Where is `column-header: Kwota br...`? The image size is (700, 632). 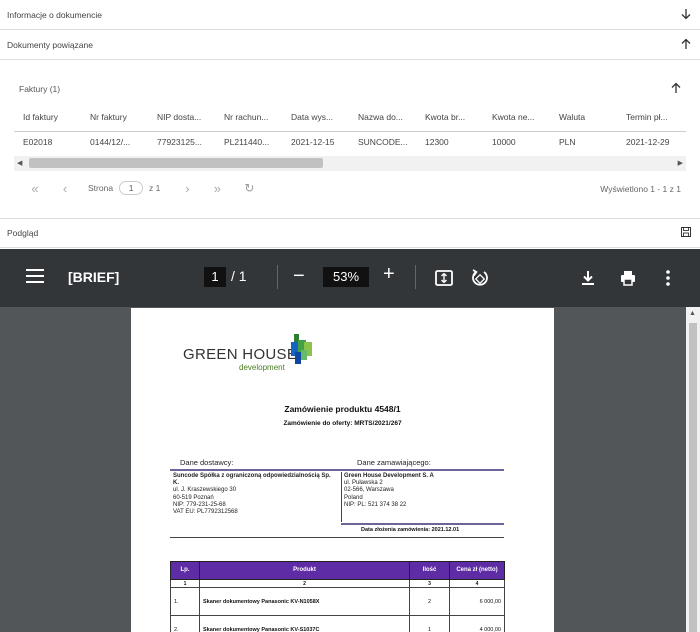
column-header: Kwota br... is located at coordinates (449, 117).